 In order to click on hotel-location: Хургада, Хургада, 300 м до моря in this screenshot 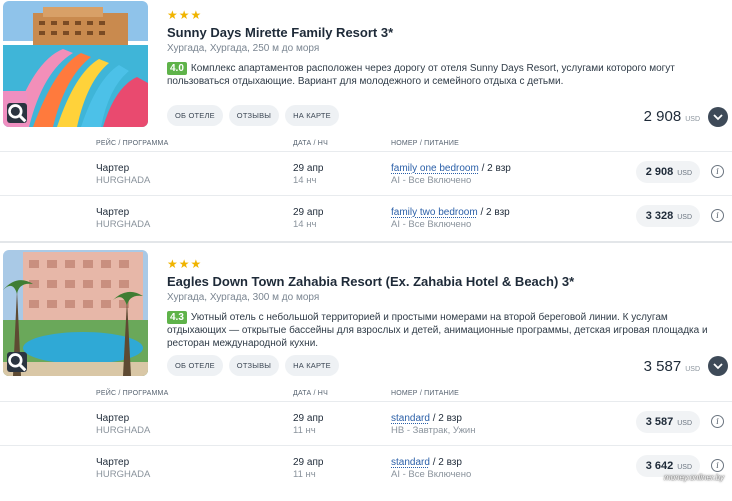, I will do `click(243, 297)`.